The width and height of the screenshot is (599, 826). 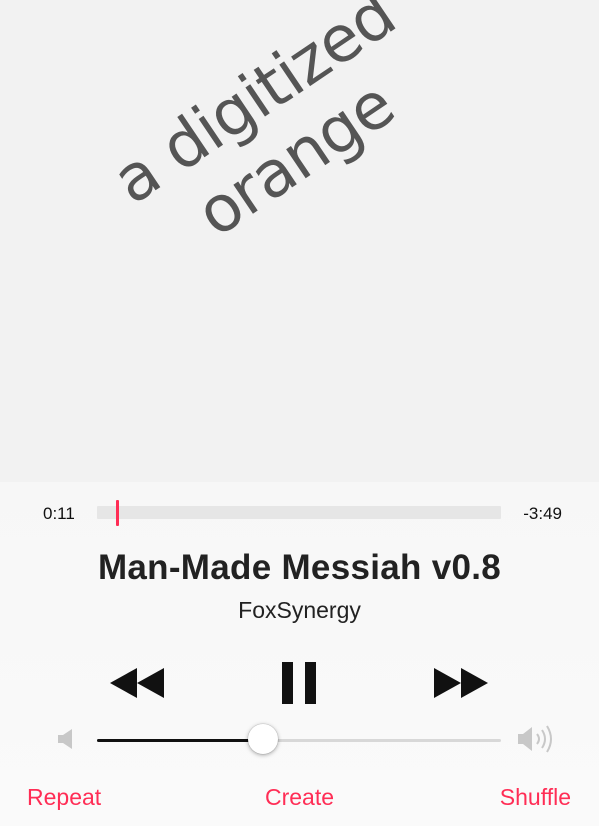 I want to click on speaker-high-icon, so click(x=537, y=739).